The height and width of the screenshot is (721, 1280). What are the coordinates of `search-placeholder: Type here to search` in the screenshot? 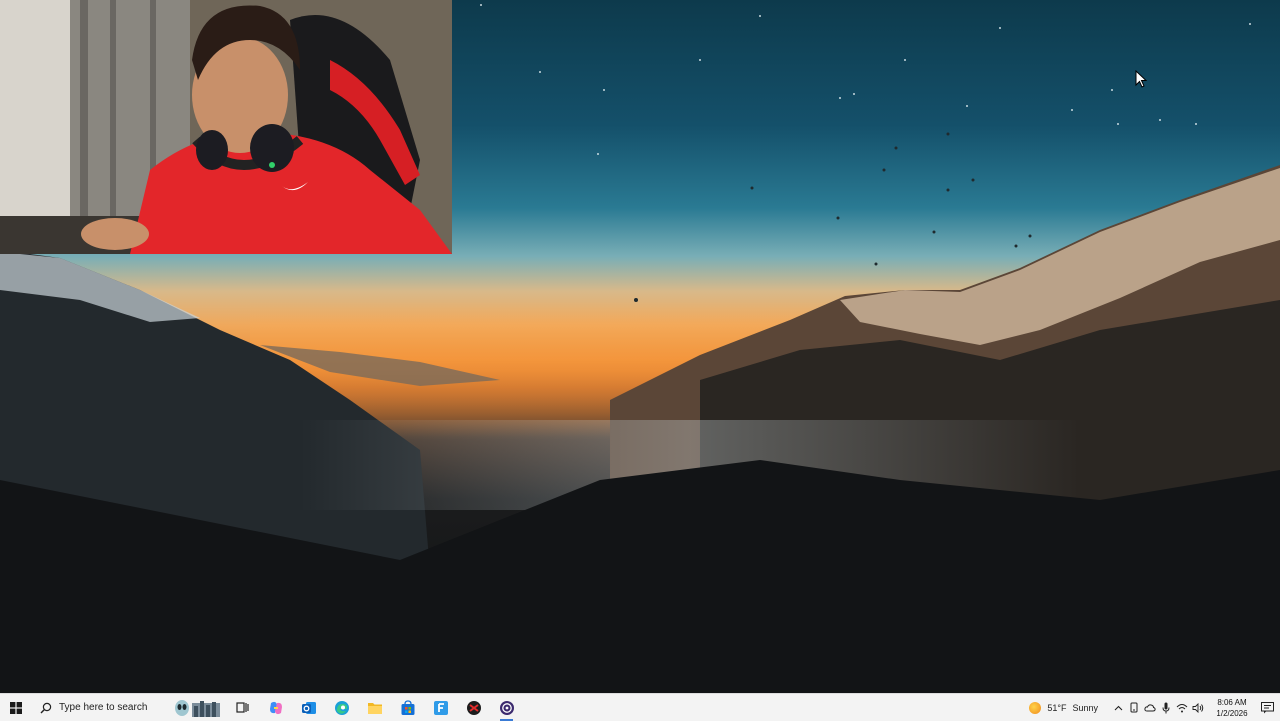 It's located at (103, 707).